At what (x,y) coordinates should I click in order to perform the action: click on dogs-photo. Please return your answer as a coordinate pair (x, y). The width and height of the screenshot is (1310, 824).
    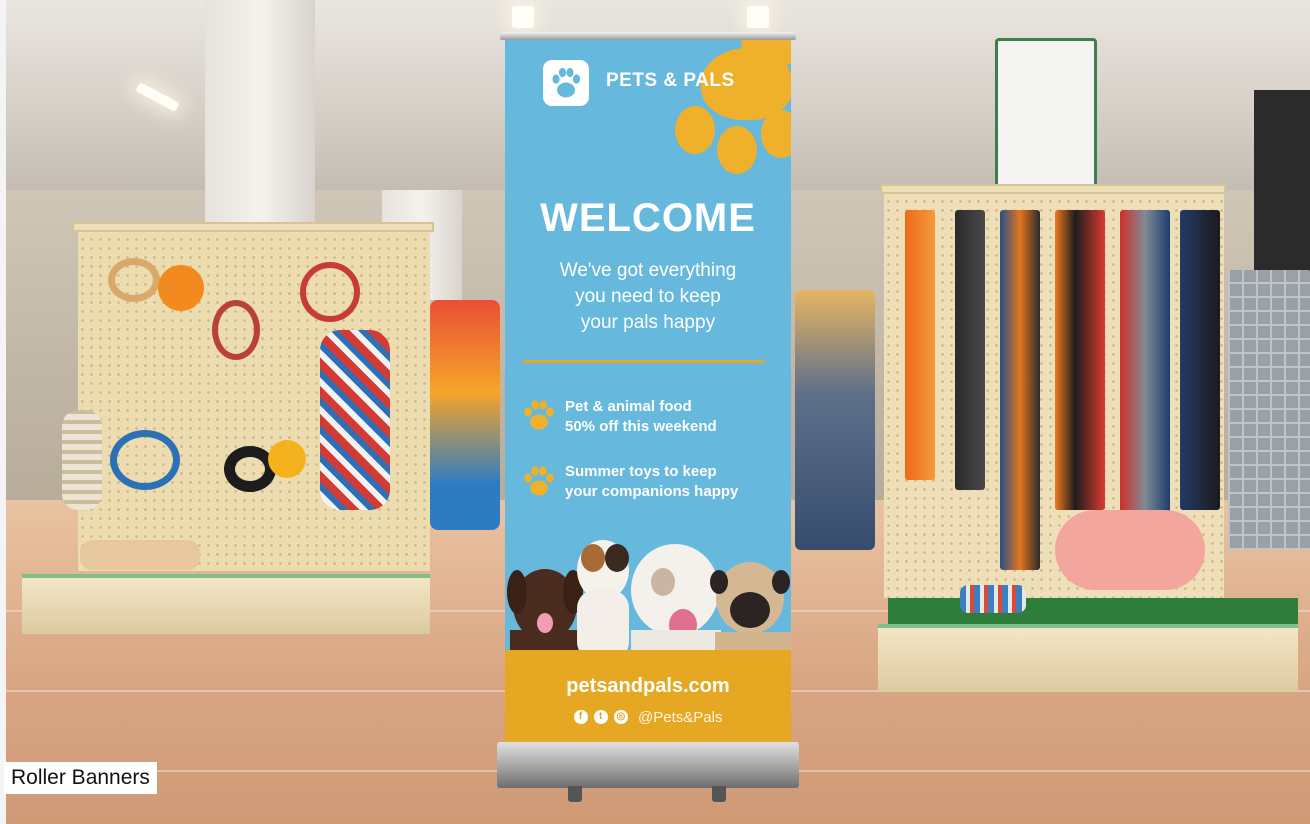
    Looking at the image, I should click on (649, 600).